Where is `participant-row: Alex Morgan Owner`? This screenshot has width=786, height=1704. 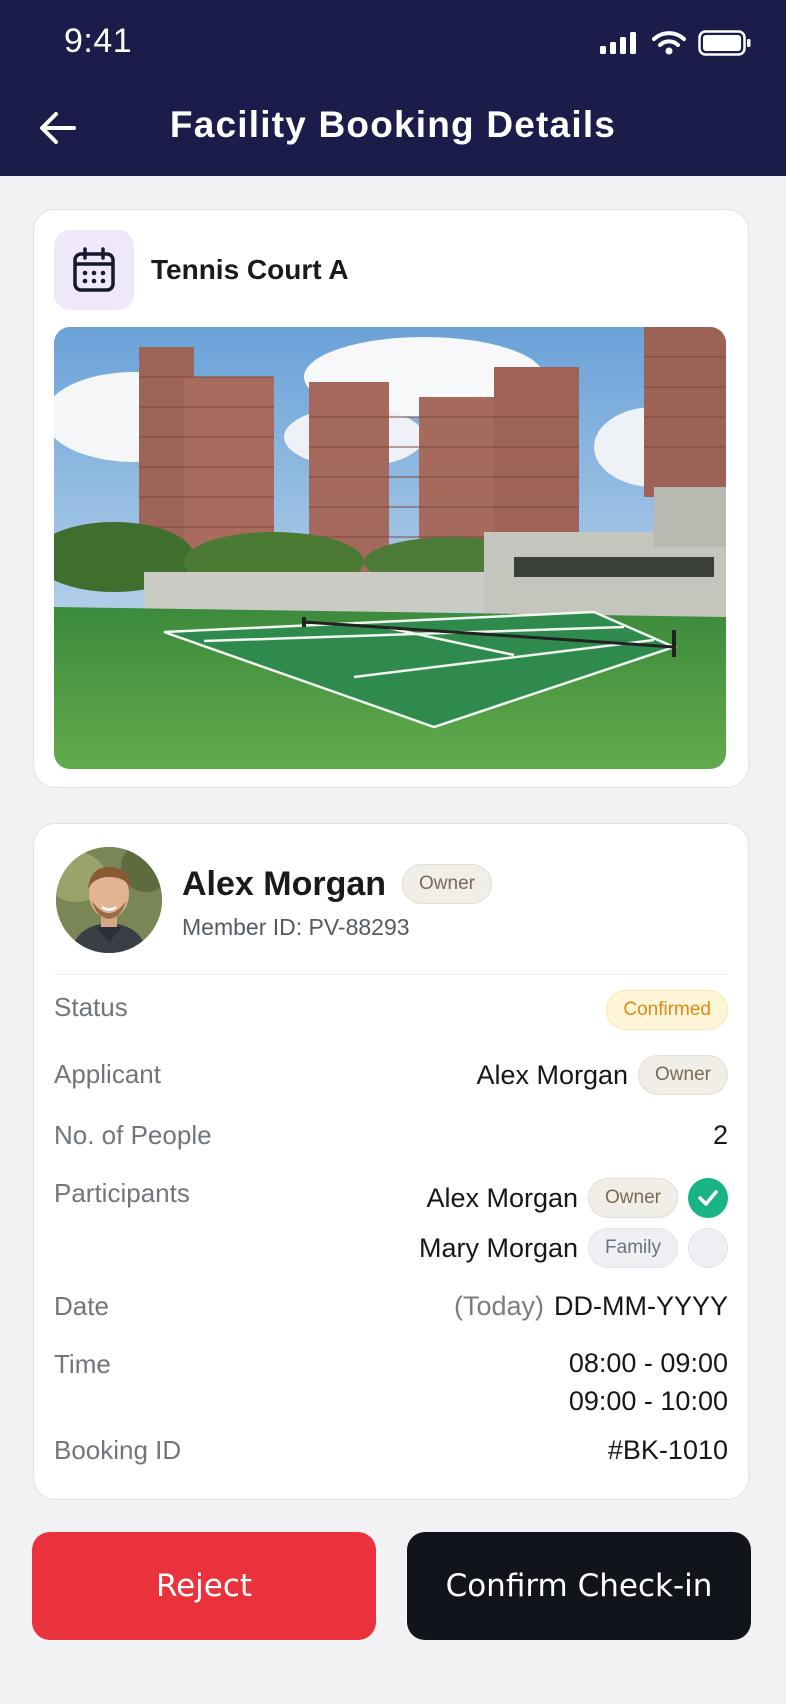
participant-row: Alex Morgan Owner is located at coordinates (577, 1198).